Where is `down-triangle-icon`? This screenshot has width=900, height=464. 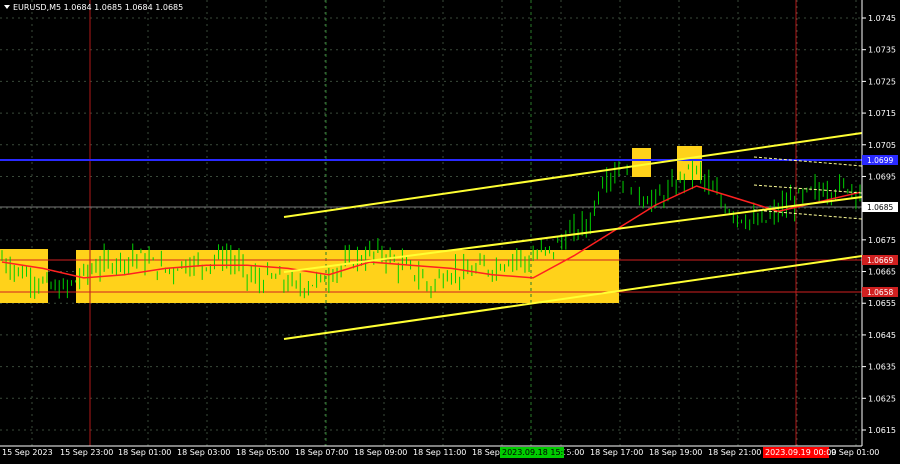
down-triangle-icon is located at coordinates (7, 7).